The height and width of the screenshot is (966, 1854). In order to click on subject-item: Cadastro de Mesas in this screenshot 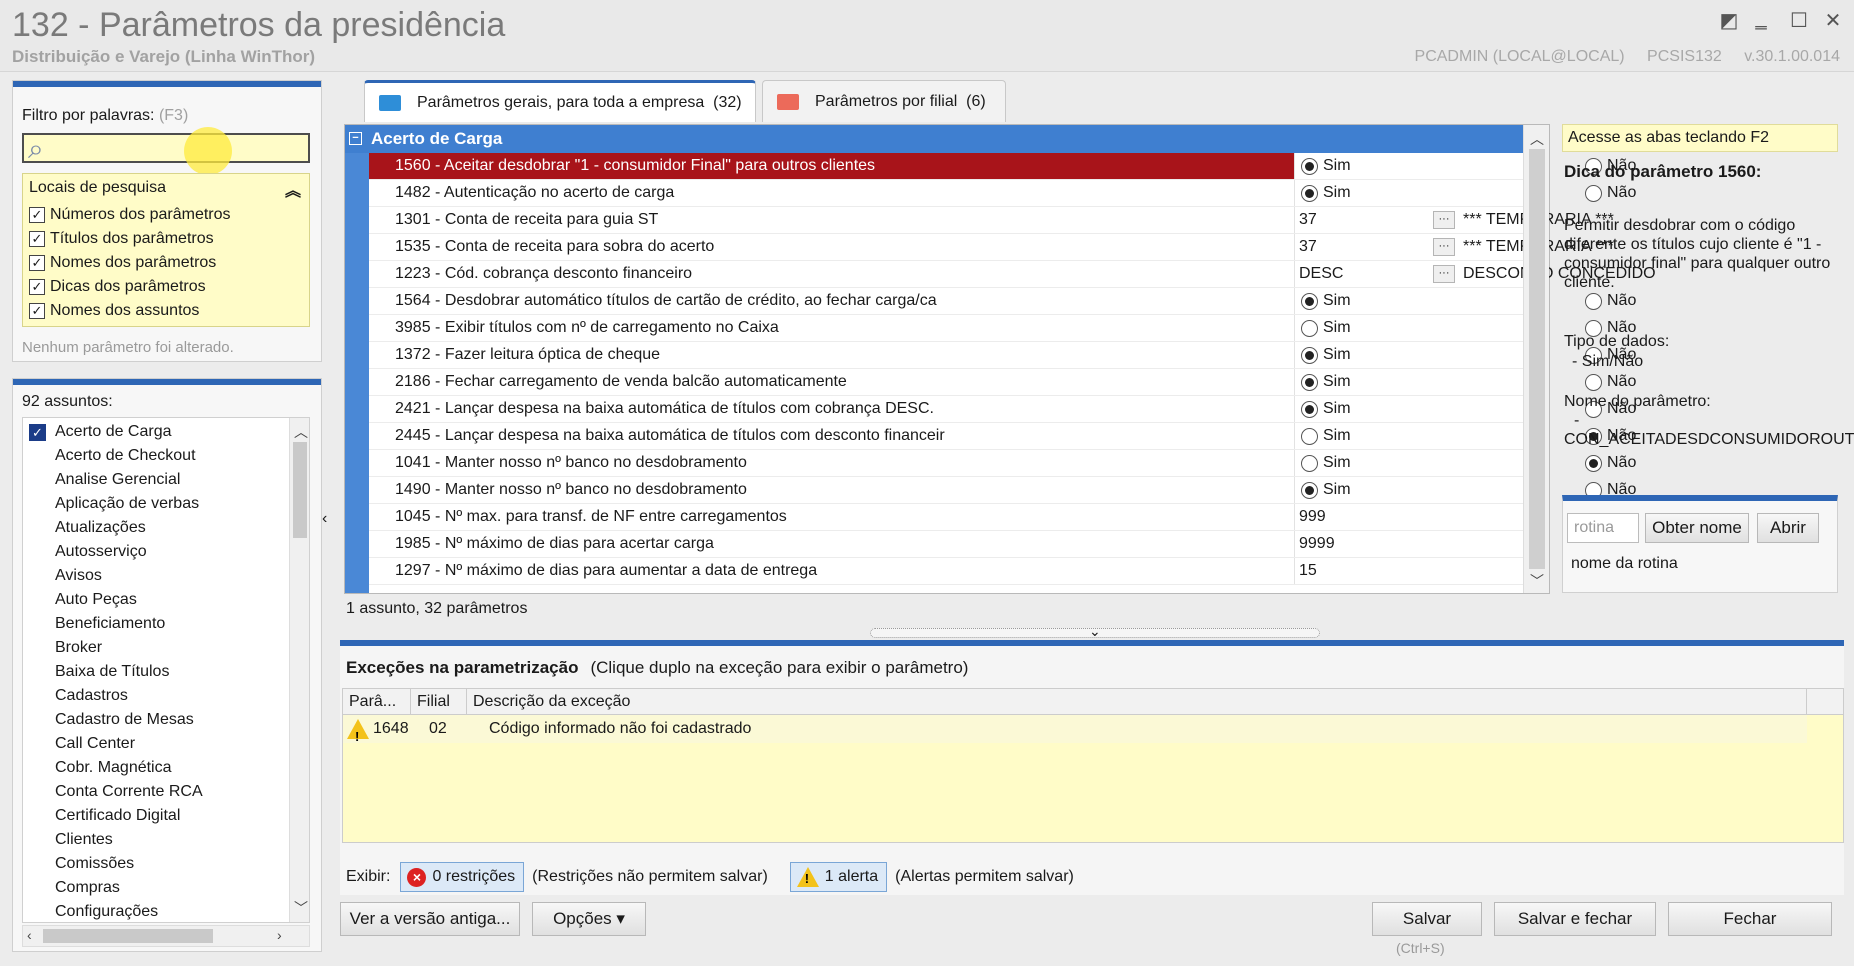, I will do `click(108, 720)`.